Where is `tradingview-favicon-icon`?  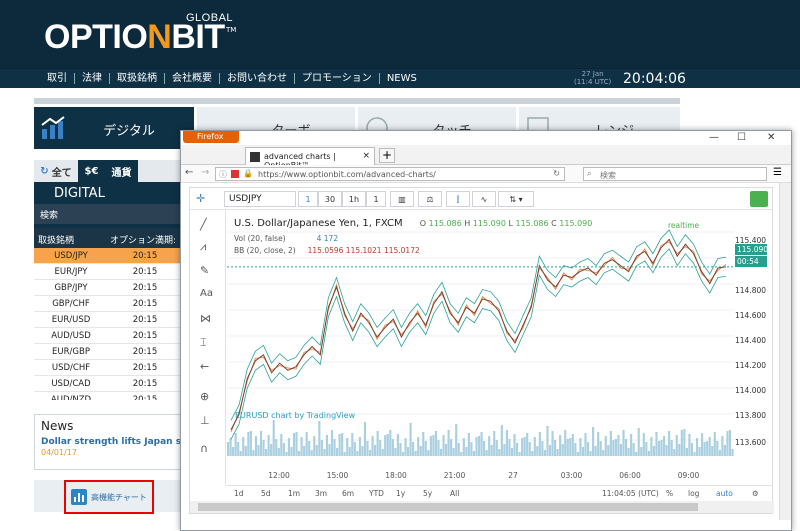
tradingview-favicon-icon is located at coordinates (255, 157).